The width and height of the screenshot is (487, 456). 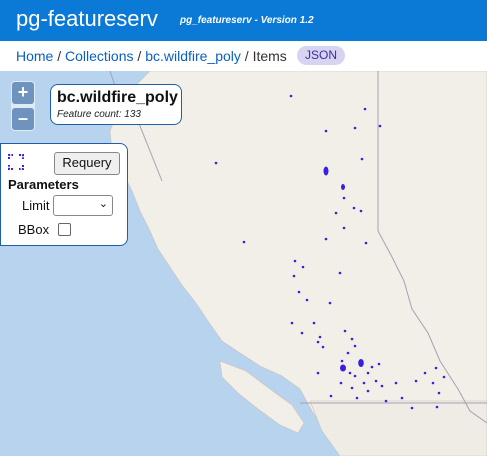 What do you see at coordinates (193, 56) in the screenshot?
I see `breadcrumb-collection-link: bc.wildfire_poly` at bounding box center [193, 56].